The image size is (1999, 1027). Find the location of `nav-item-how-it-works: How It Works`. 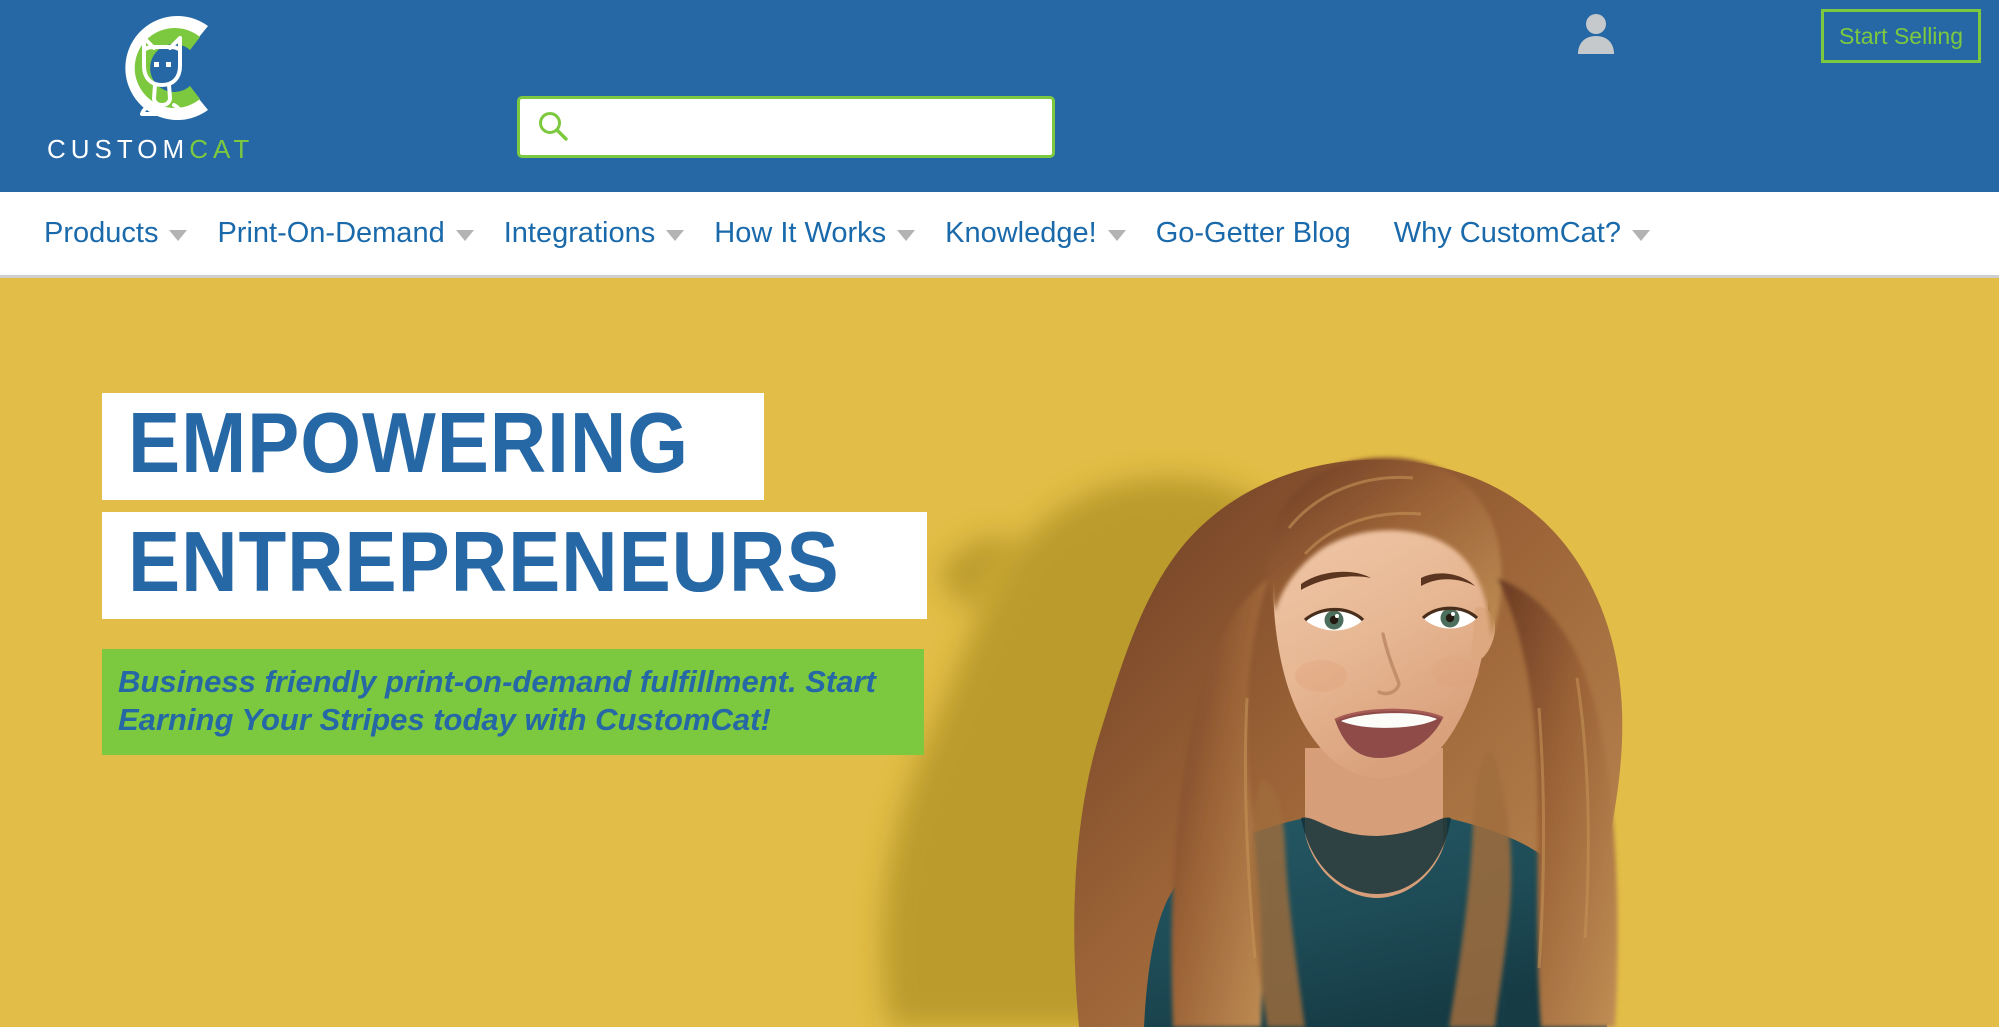

nav-item-how-it-works: How It Works is located at coordinates (815, 233).